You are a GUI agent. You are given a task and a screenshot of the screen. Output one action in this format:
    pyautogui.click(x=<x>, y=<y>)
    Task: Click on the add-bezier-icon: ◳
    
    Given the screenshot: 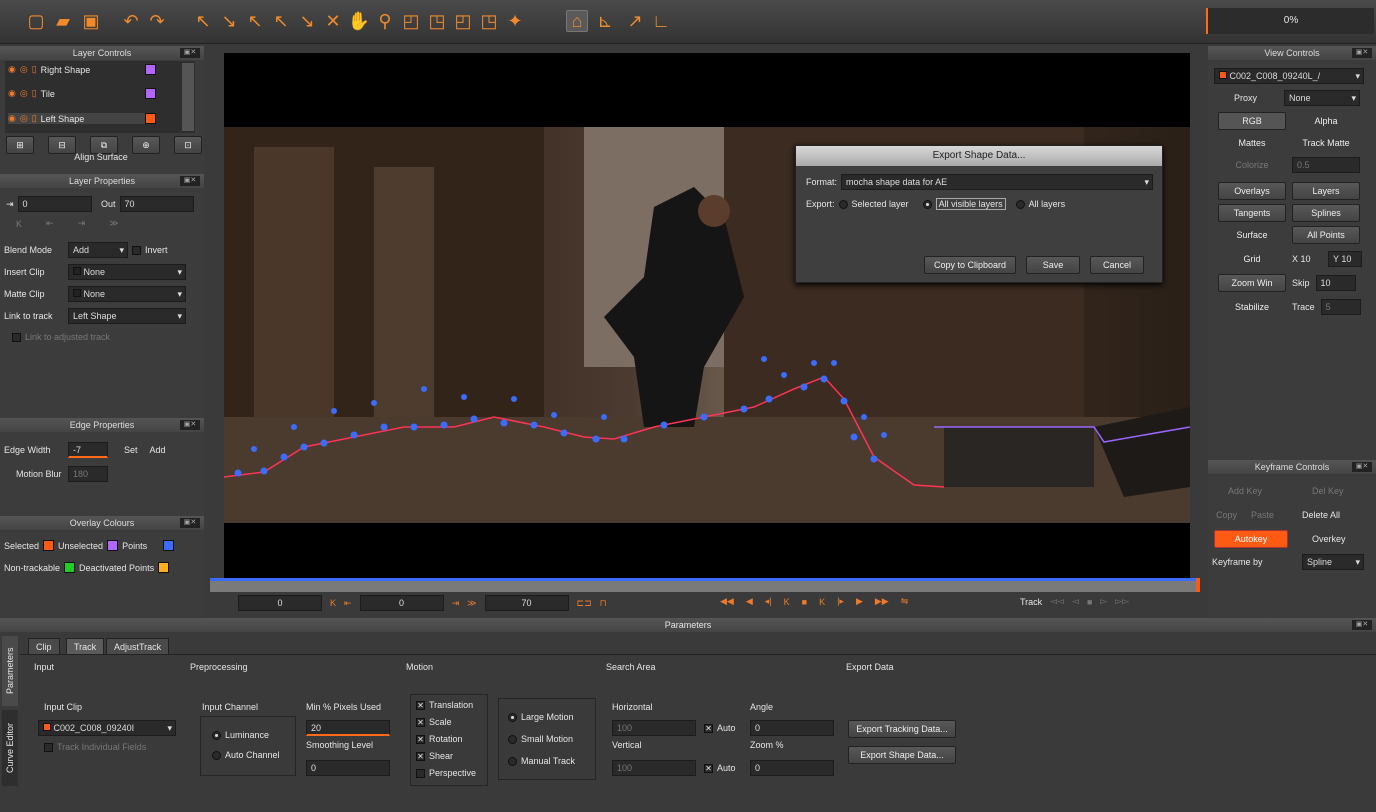 What is the action you would take?
    pyautogui.click(x=489, y=21)
    